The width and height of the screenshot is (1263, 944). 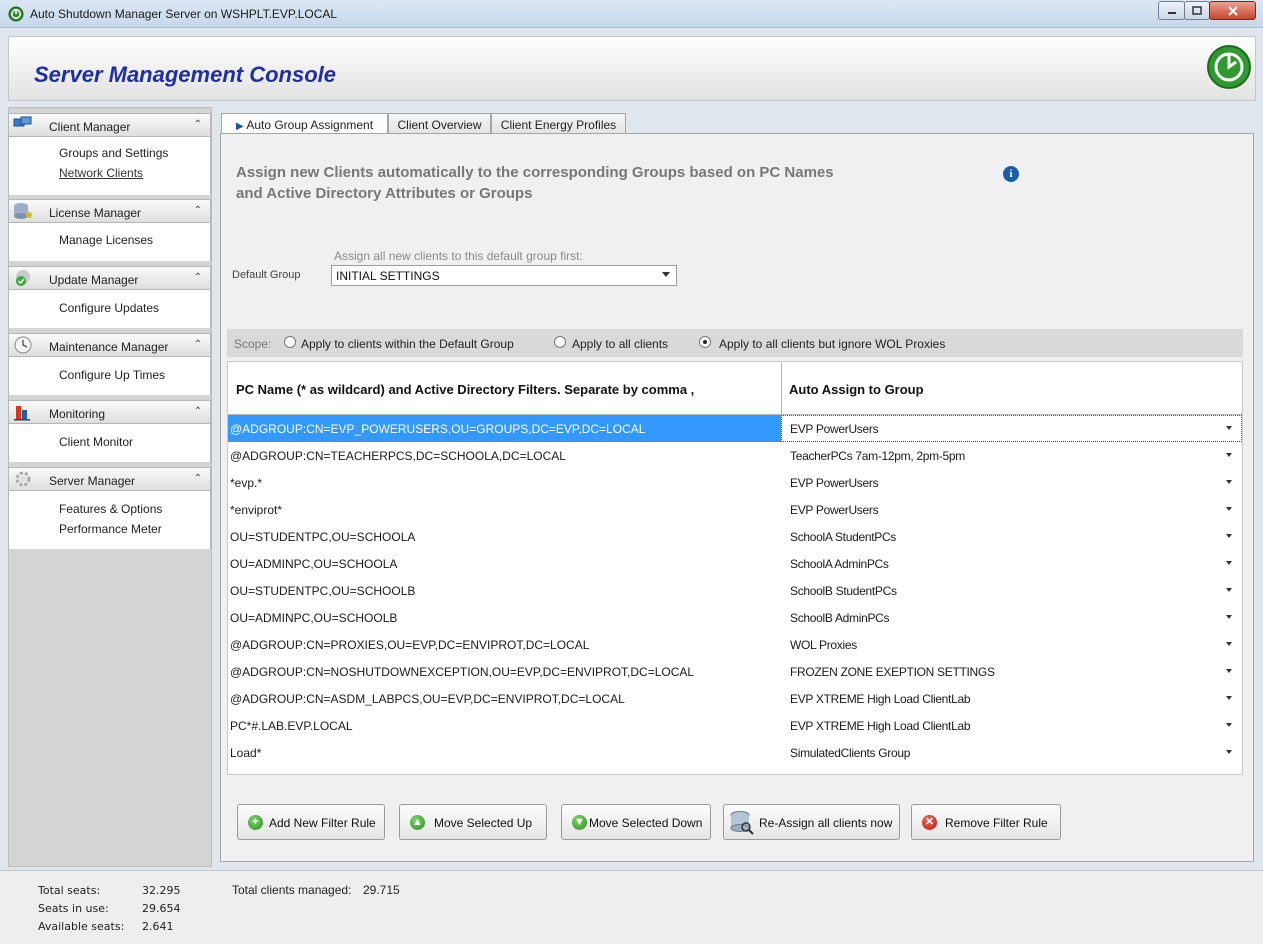 What do you see at coordinates (1232, 10) in the screenshot?
I see `close-button` at bounding box center [1232, 10].